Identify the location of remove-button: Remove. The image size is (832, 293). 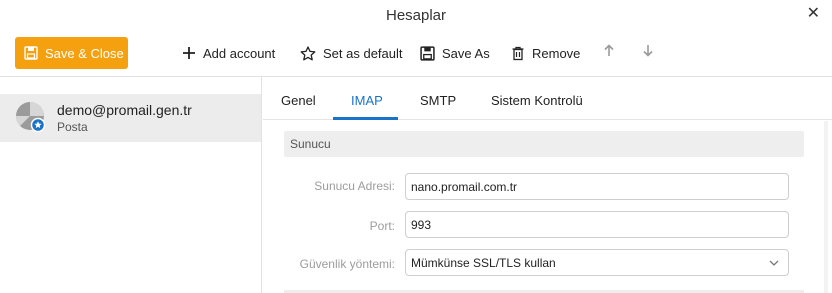
(545, 53).